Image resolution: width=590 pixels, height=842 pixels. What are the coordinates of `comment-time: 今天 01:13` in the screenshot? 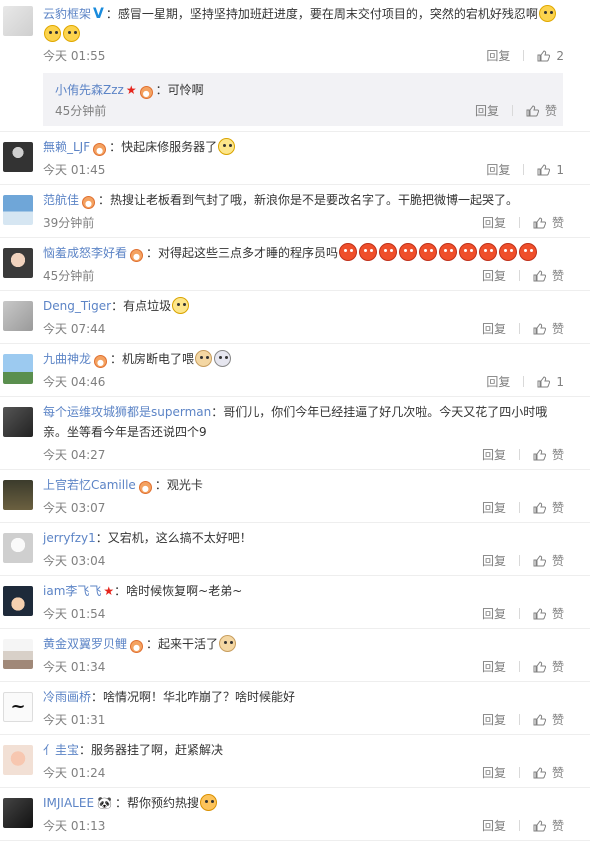 It's located at (74, 826).